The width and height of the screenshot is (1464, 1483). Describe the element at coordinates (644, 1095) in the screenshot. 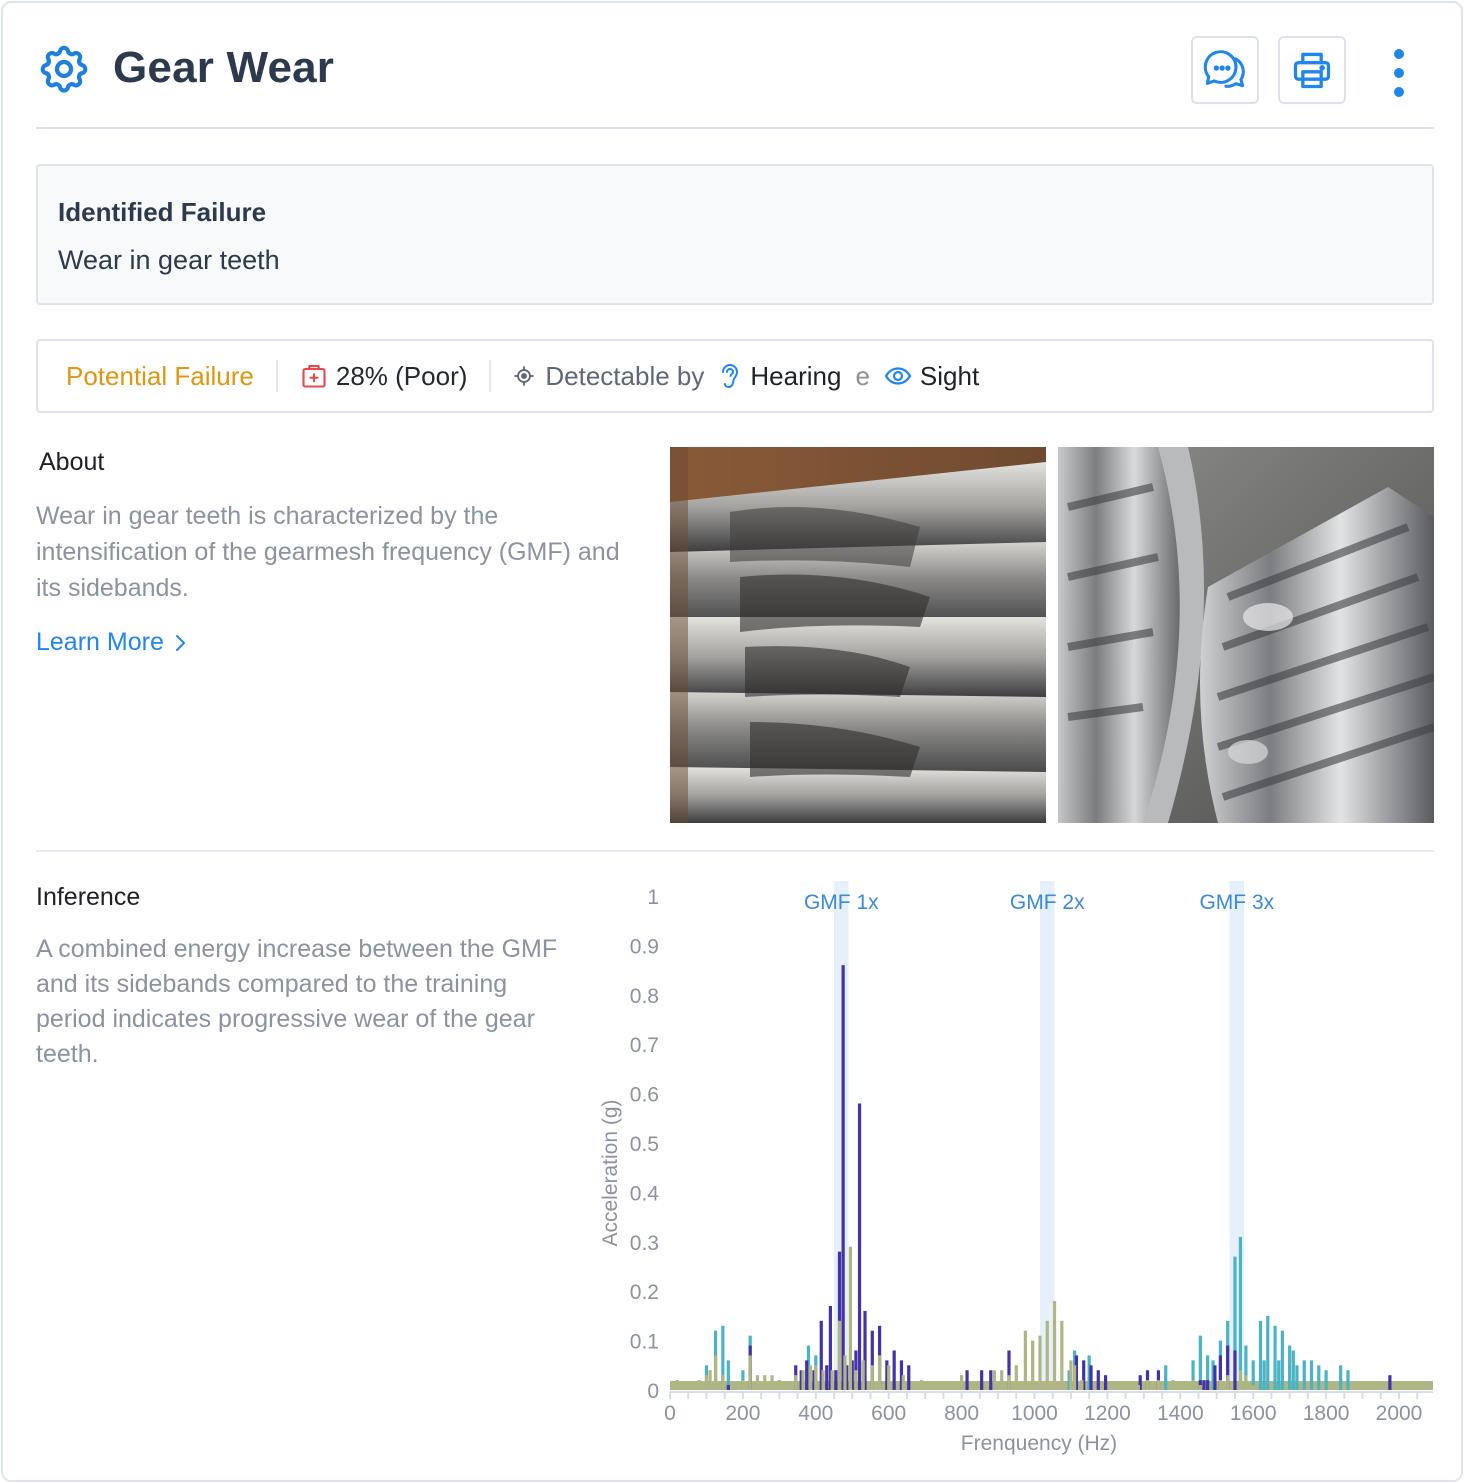

I see `y-tick-label: 0.6` at that location.